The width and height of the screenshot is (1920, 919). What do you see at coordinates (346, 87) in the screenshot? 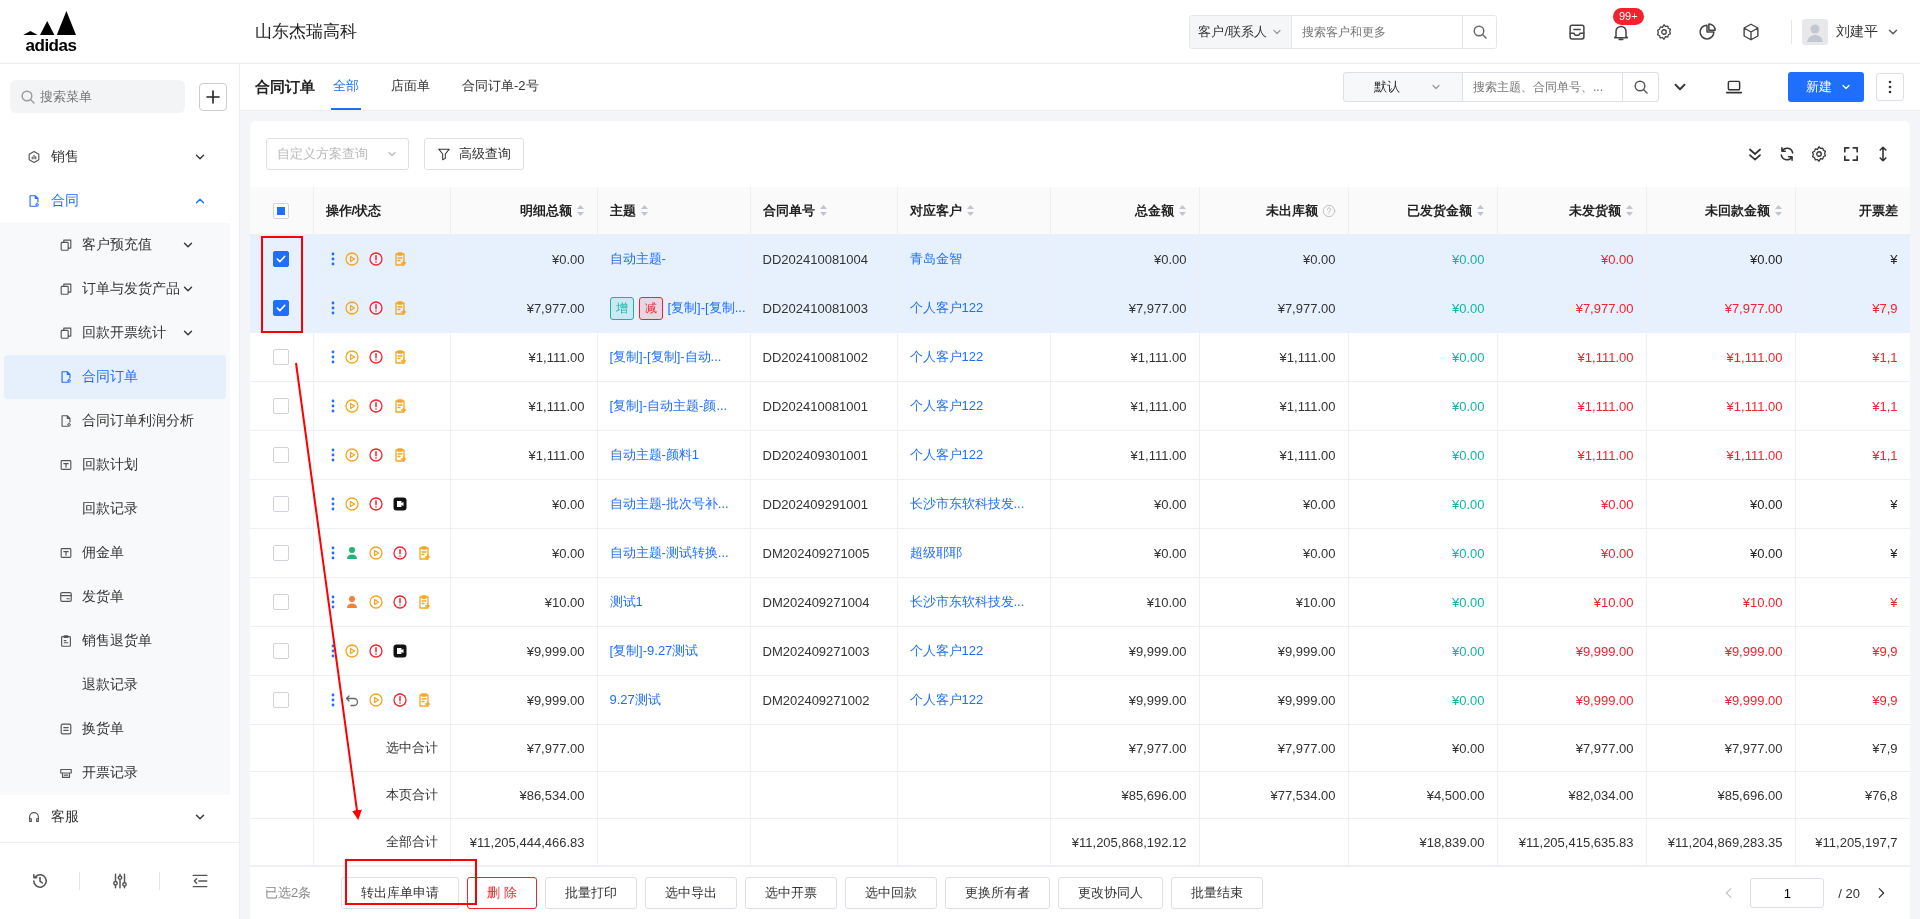
I see `tab: 全部` at bounding box center [346, 87].